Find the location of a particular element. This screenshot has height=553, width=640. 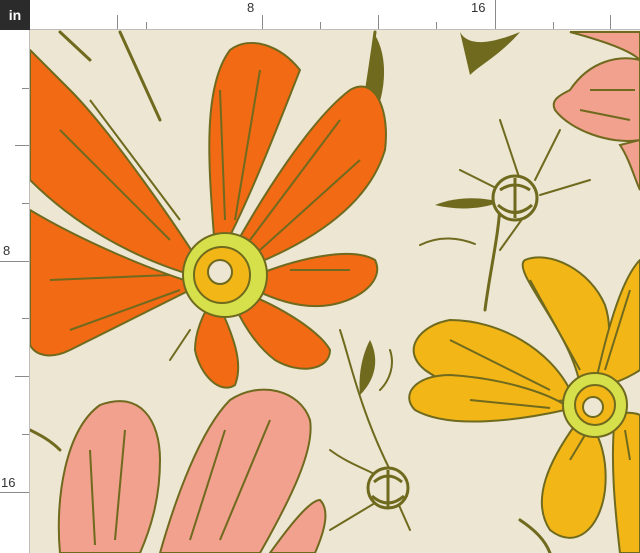

ruler-top: 8 16 is located at coordinates (335, 15).